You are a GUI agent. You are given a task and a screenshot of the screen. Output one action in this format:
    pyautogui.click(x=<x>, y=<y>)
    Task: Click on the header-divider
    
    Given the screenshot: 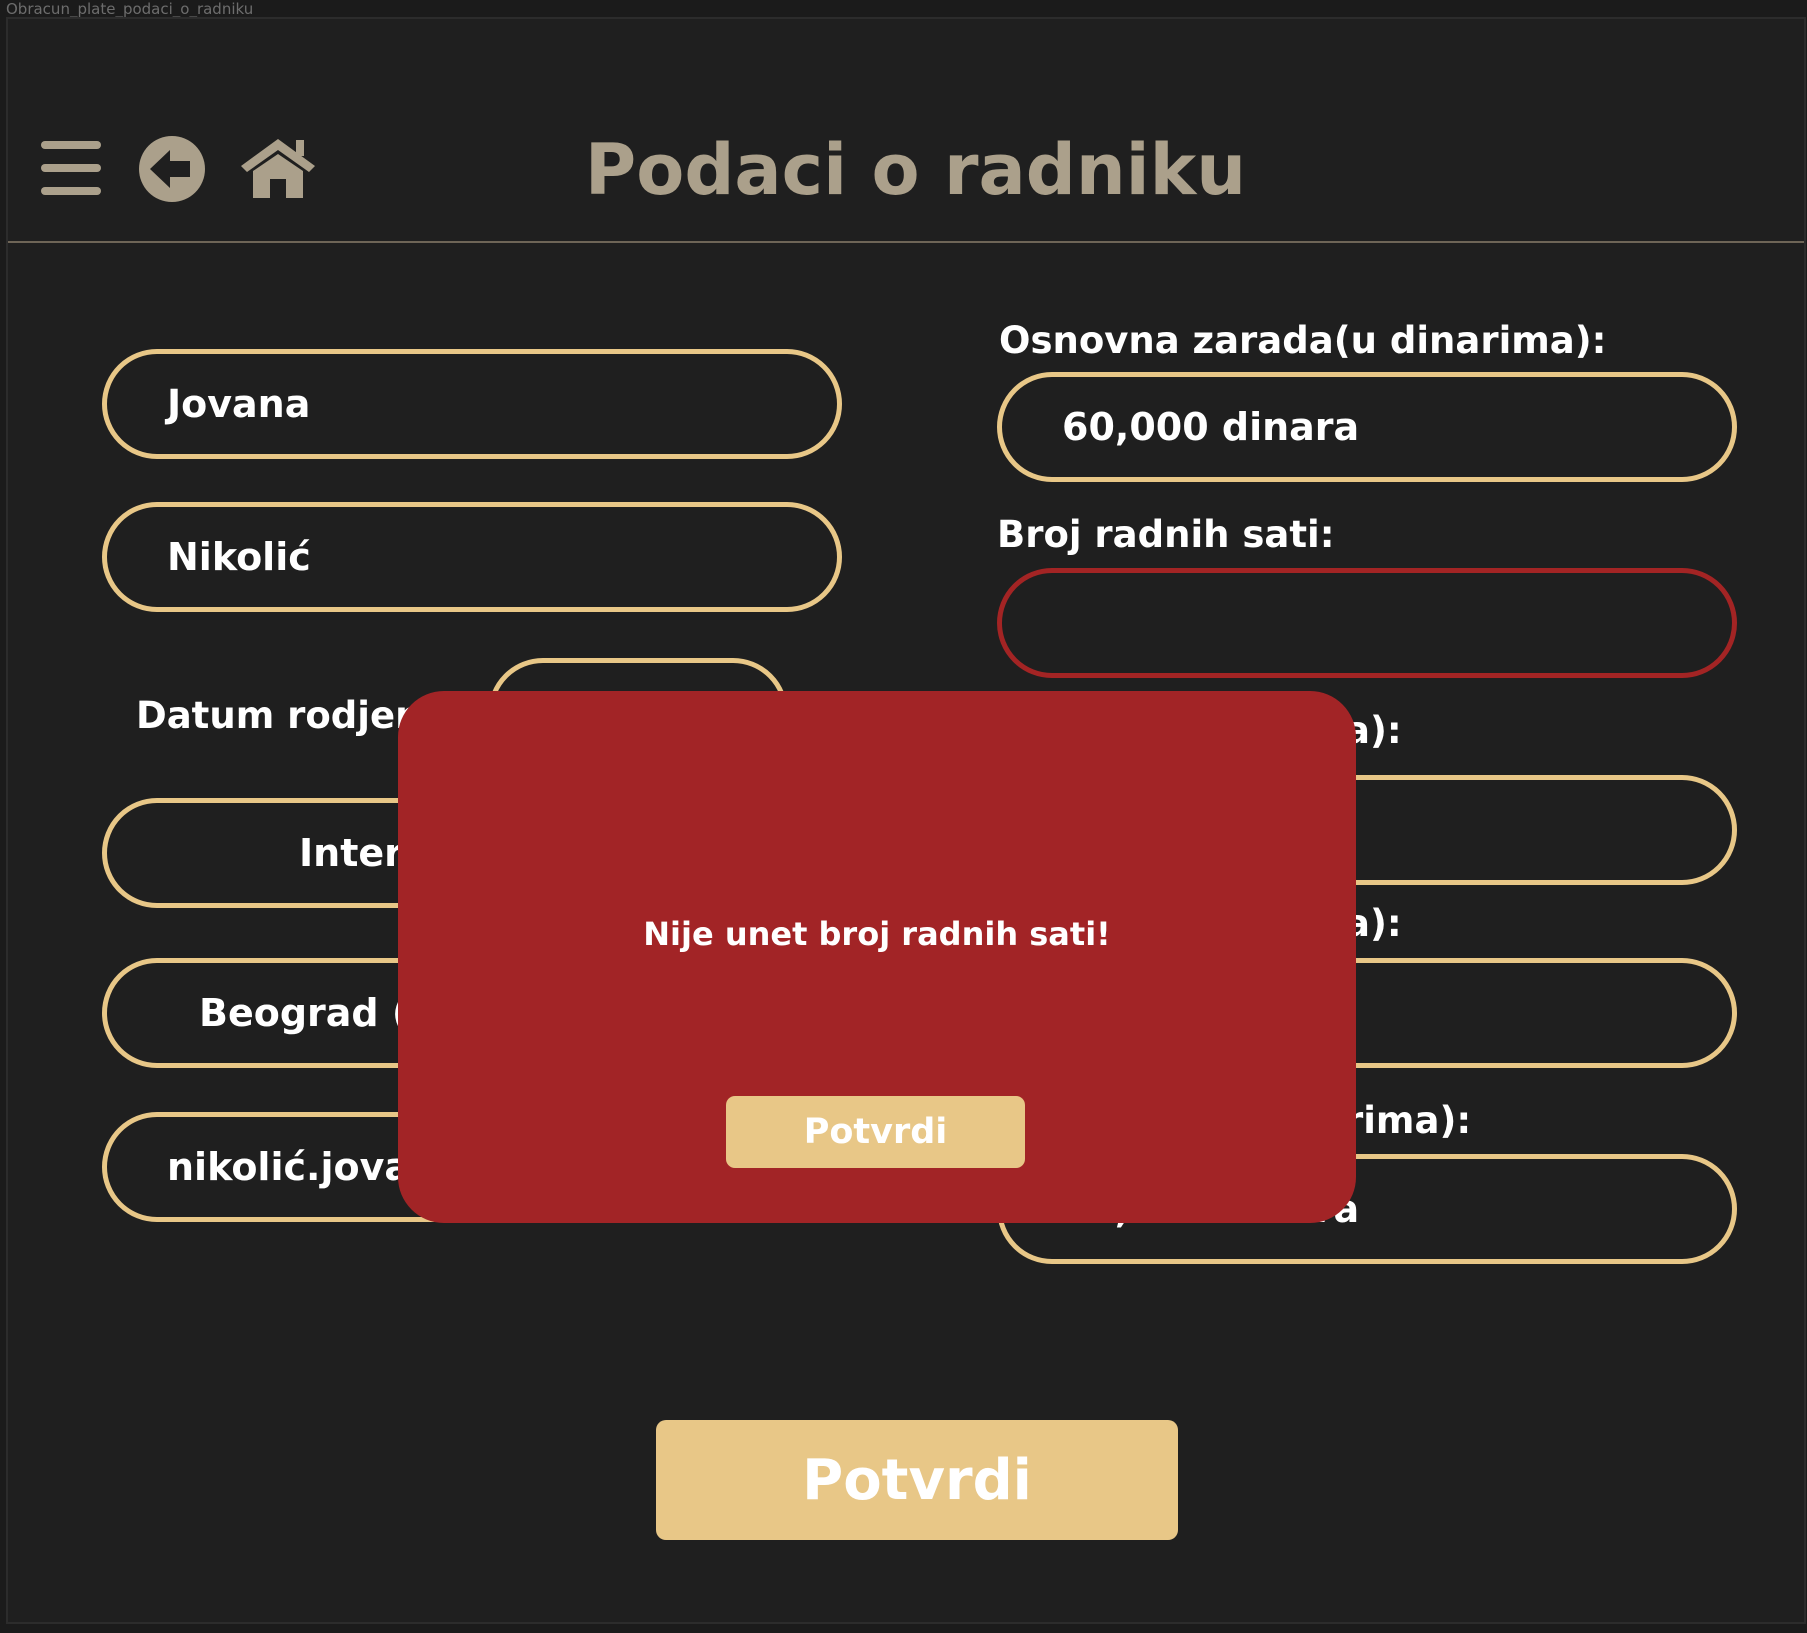 What is the action you would take?
    pyautogui.click(x=906, y=242)
    